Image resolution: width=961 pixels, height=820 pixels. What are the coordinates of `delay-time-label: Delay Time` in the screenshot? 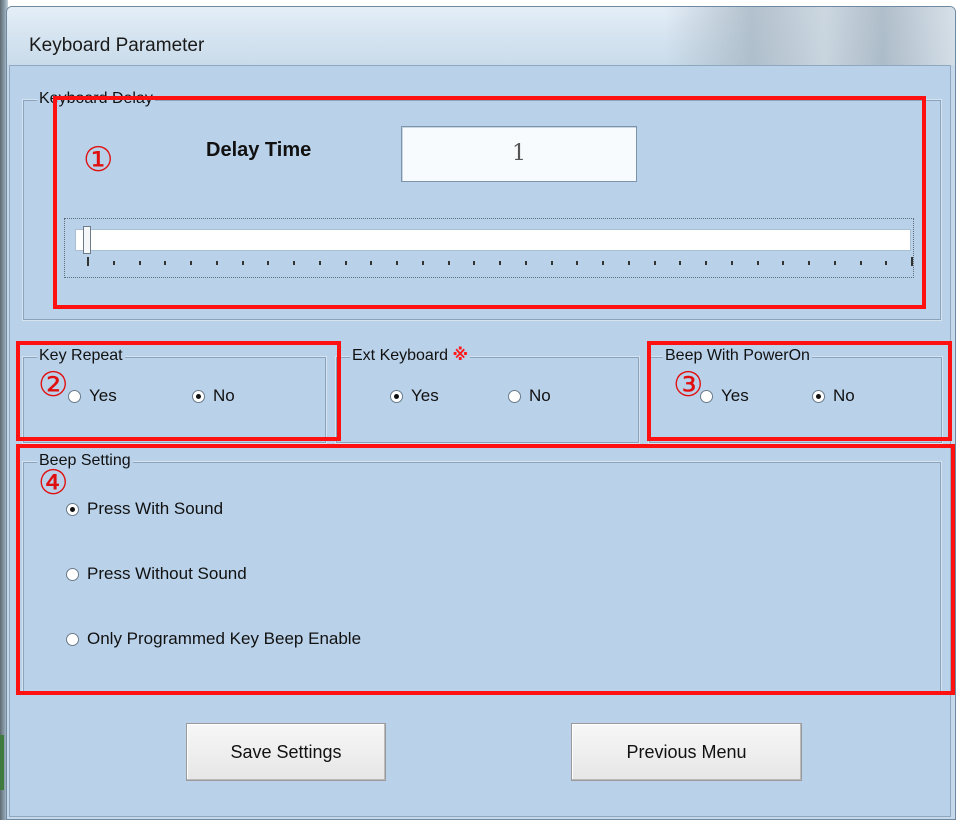 It's located at (259, 150).